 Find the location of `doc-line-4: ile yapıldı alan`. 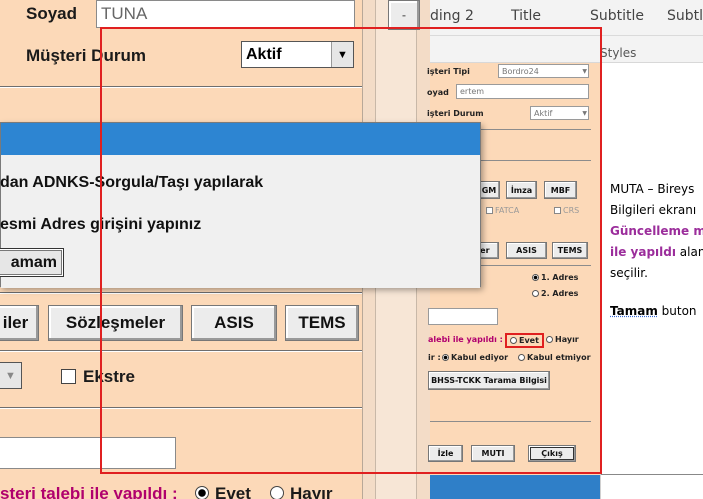

doc-line-4: ile yapıldı alan is located at coordinates (656, 252).